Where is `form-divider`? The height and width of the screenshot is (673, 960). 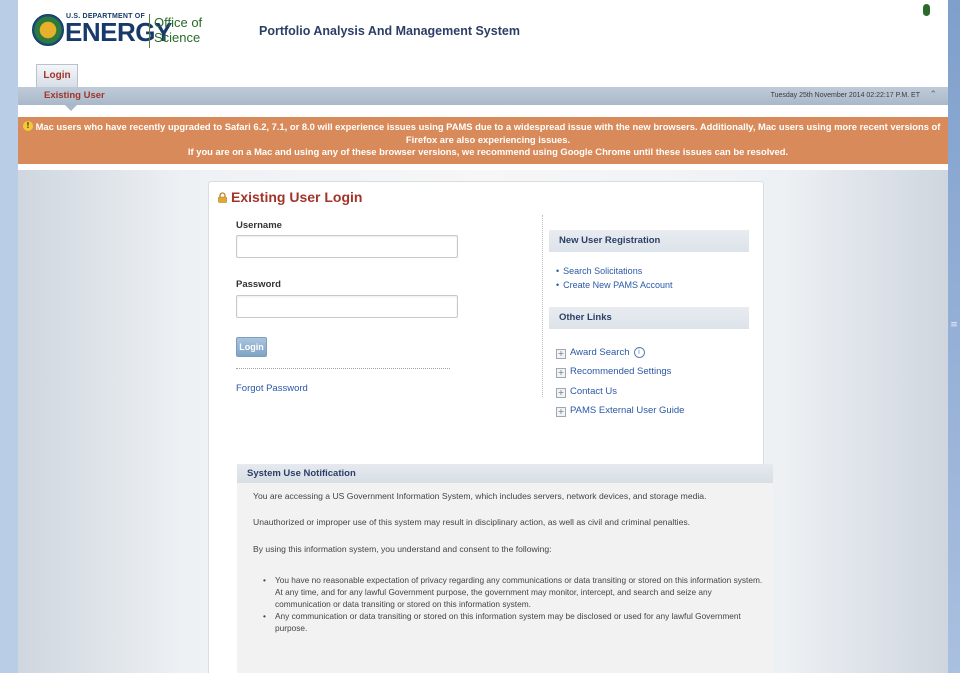 form-divider is located at coordinates (343, 368).